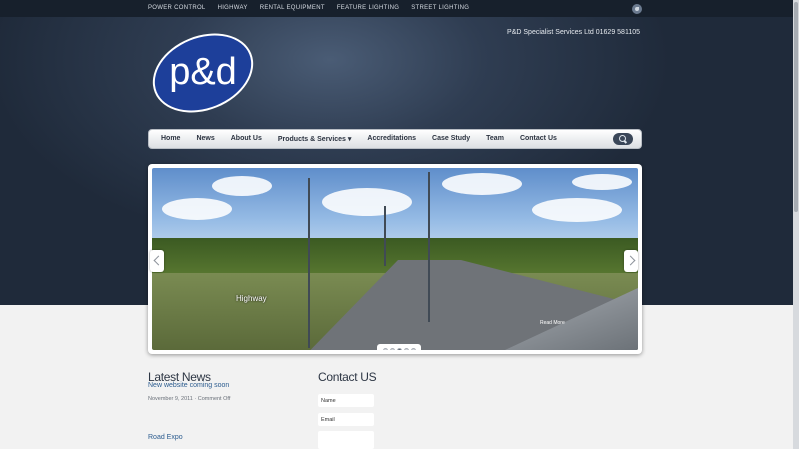  I want to click on message-field, so click(346, 440).